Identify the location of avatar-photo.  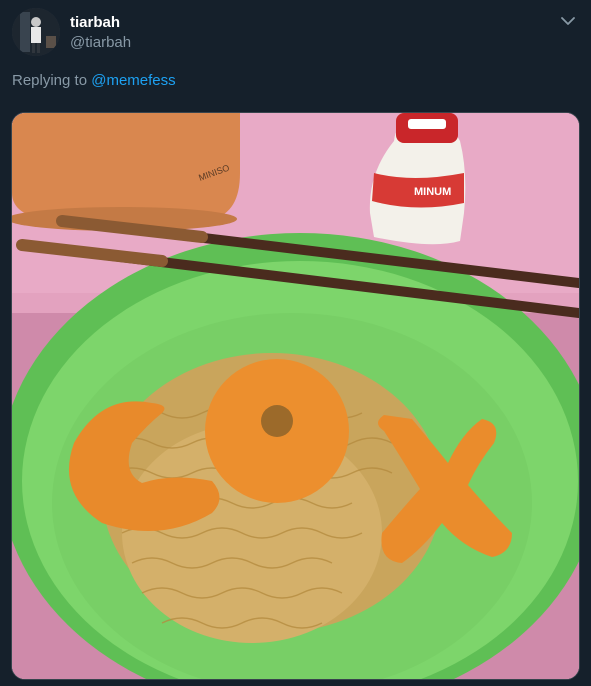
(36, 32).